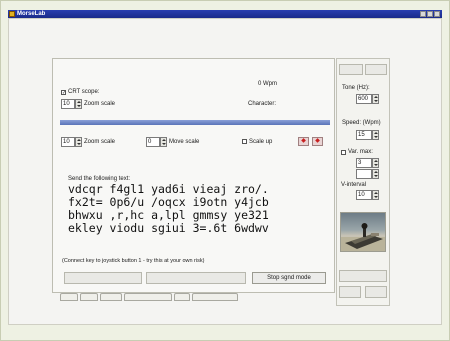 Image resolution: width=450 pixels, height=341 pixels. What do you see at coordinates (184, 142) in the screenshot?
I see `move-scale-label: Move scale` at bounding box center [184, 142].